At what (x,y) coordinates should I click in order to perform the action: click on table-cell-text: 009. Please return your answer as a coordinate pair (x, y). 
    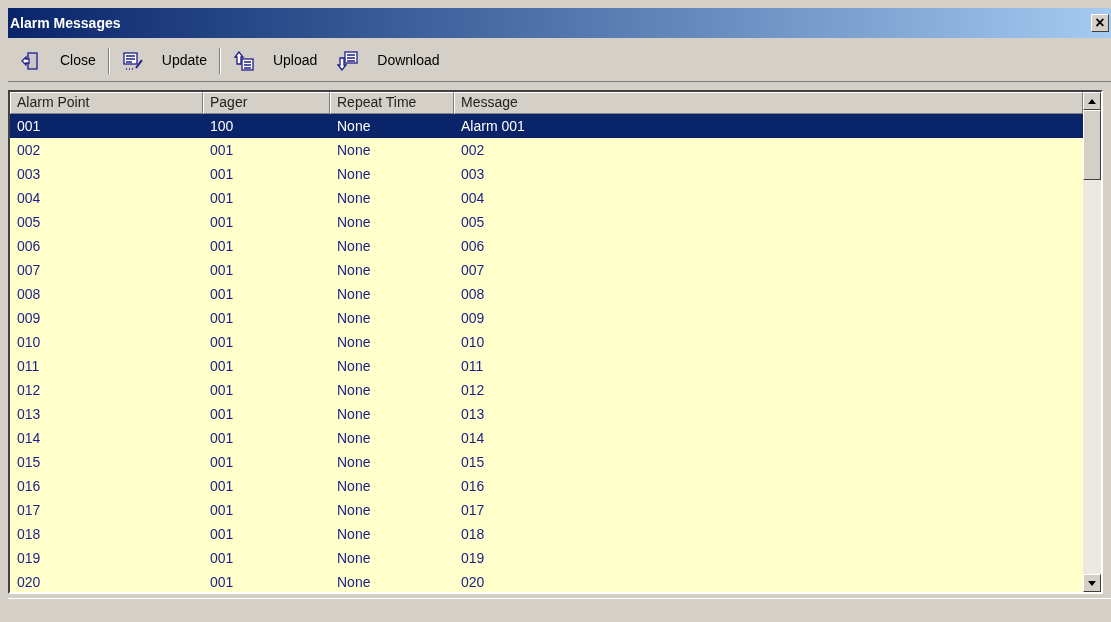
    Looking at the image, I should click on (29, 318).